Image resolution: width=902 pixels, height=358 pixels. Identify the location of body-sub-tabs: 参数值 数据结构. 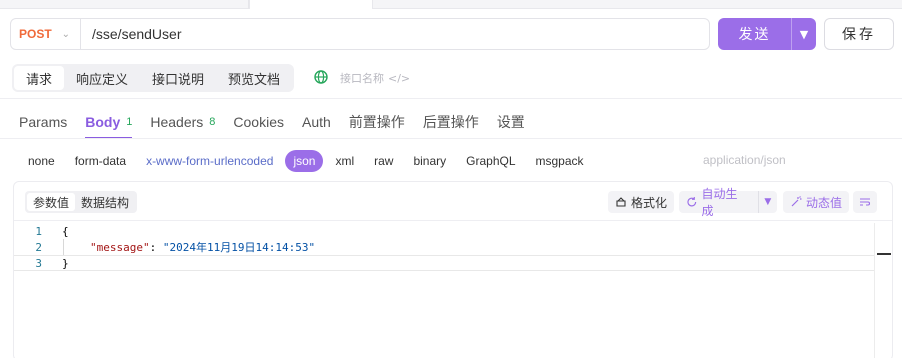
(81, 202).